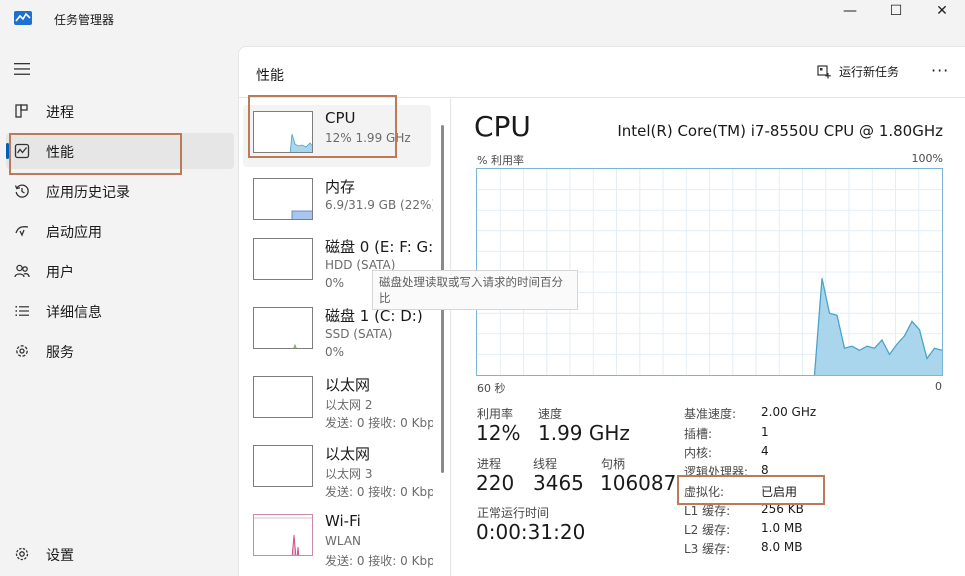 Image resolution: width=965 pixels, height=576 pixels. Describe the element at coordinates (927, 158) in the screenshot. I see `graph-y-max-label: 100%` at that location.